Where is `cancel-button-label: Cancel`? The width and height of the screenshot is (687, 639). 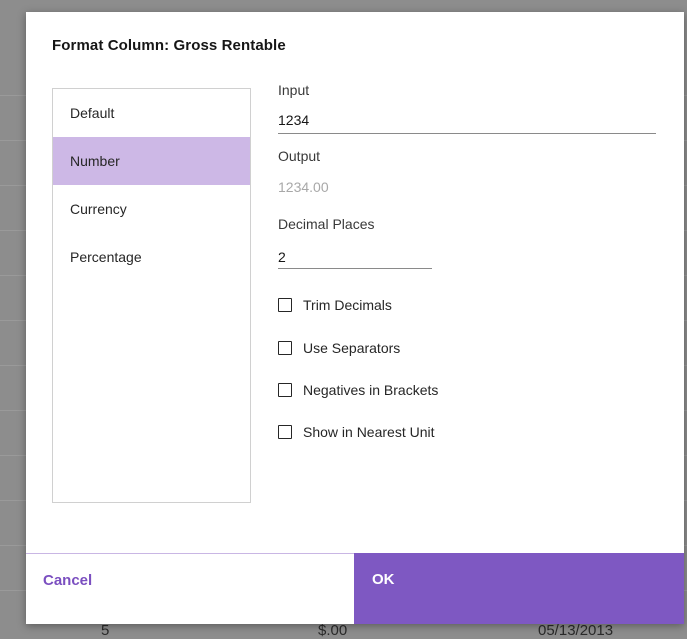 cancel-button-label: Cancel is located at coordinates (68, 580).